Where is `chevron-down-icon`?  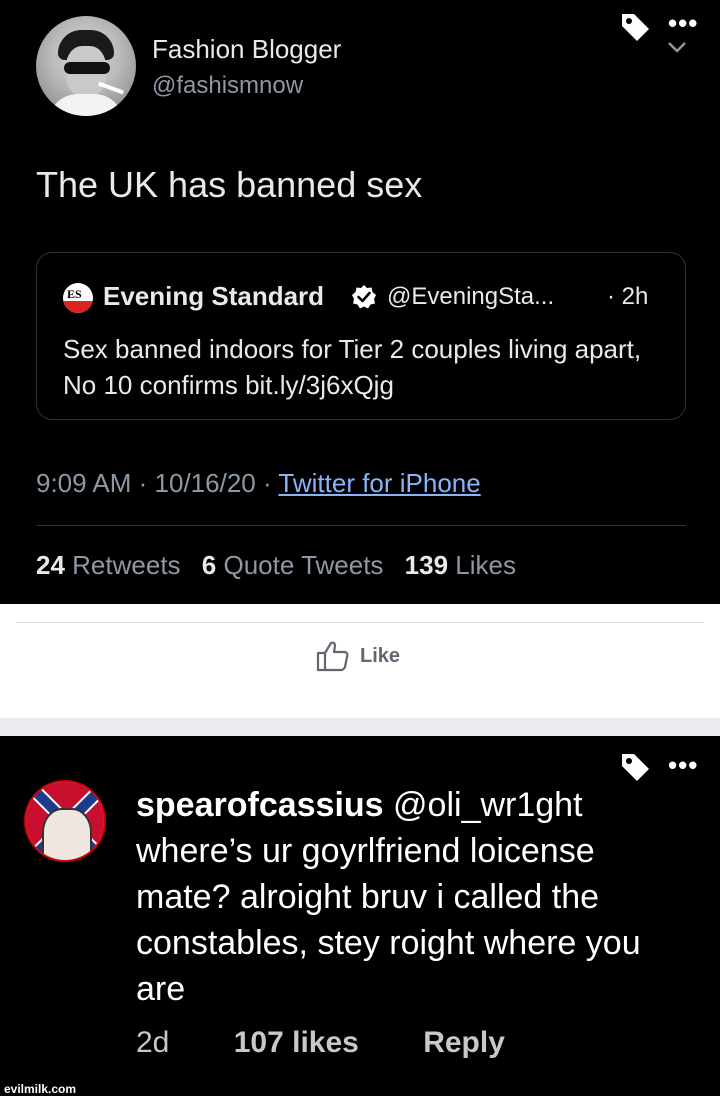 chevron-down-icon is located at coordinates (677, 47).